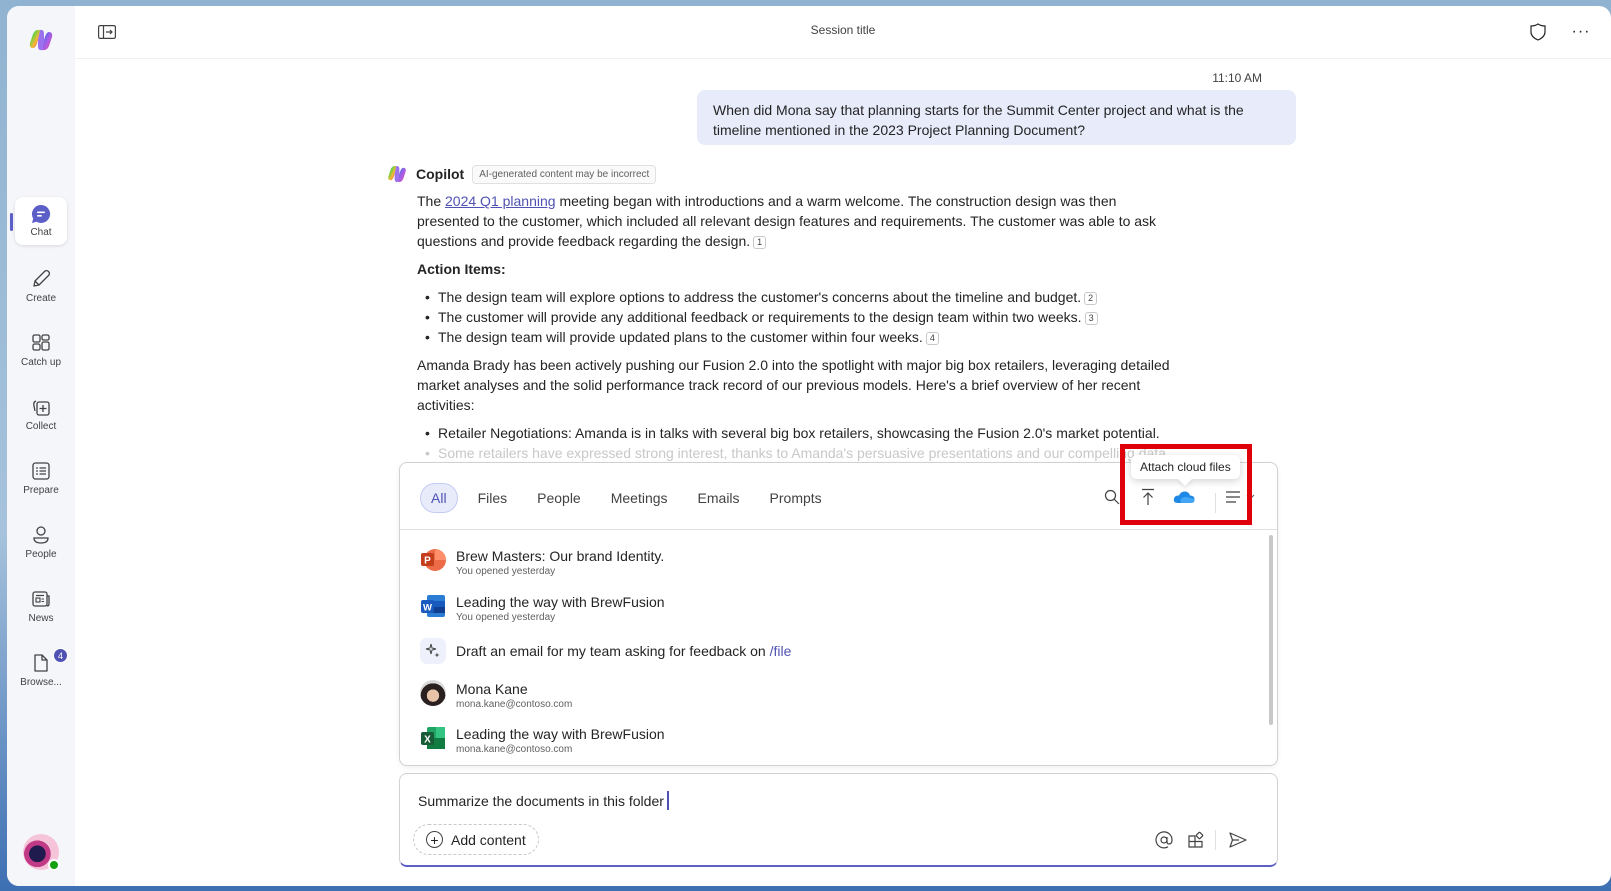 This screenshot has height=891, width=1611. What do you see at coordinates (1237, 78) in the screenshot?
I see `message-timestamp: 11:10 AM` at bounding box center [1237, 78].